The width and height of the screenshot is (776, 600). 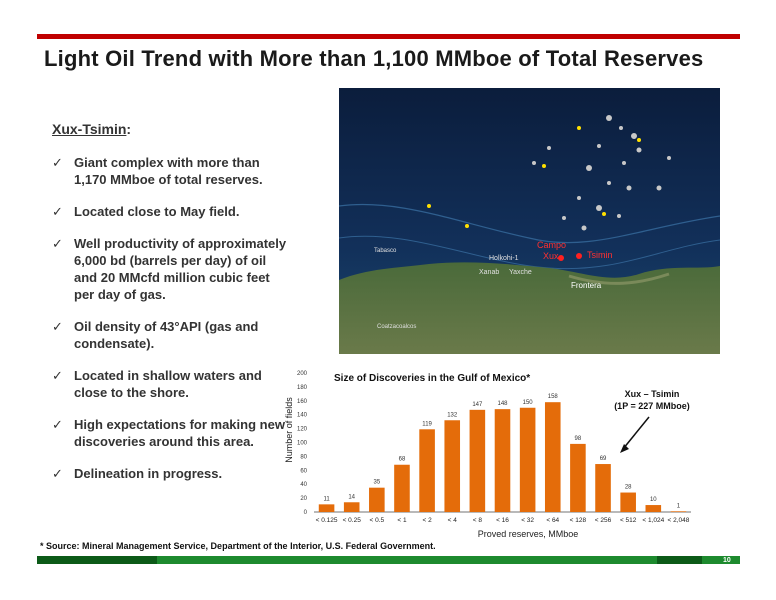 I want to click on x-tick-label: < 8, so click(x=478, y=520).